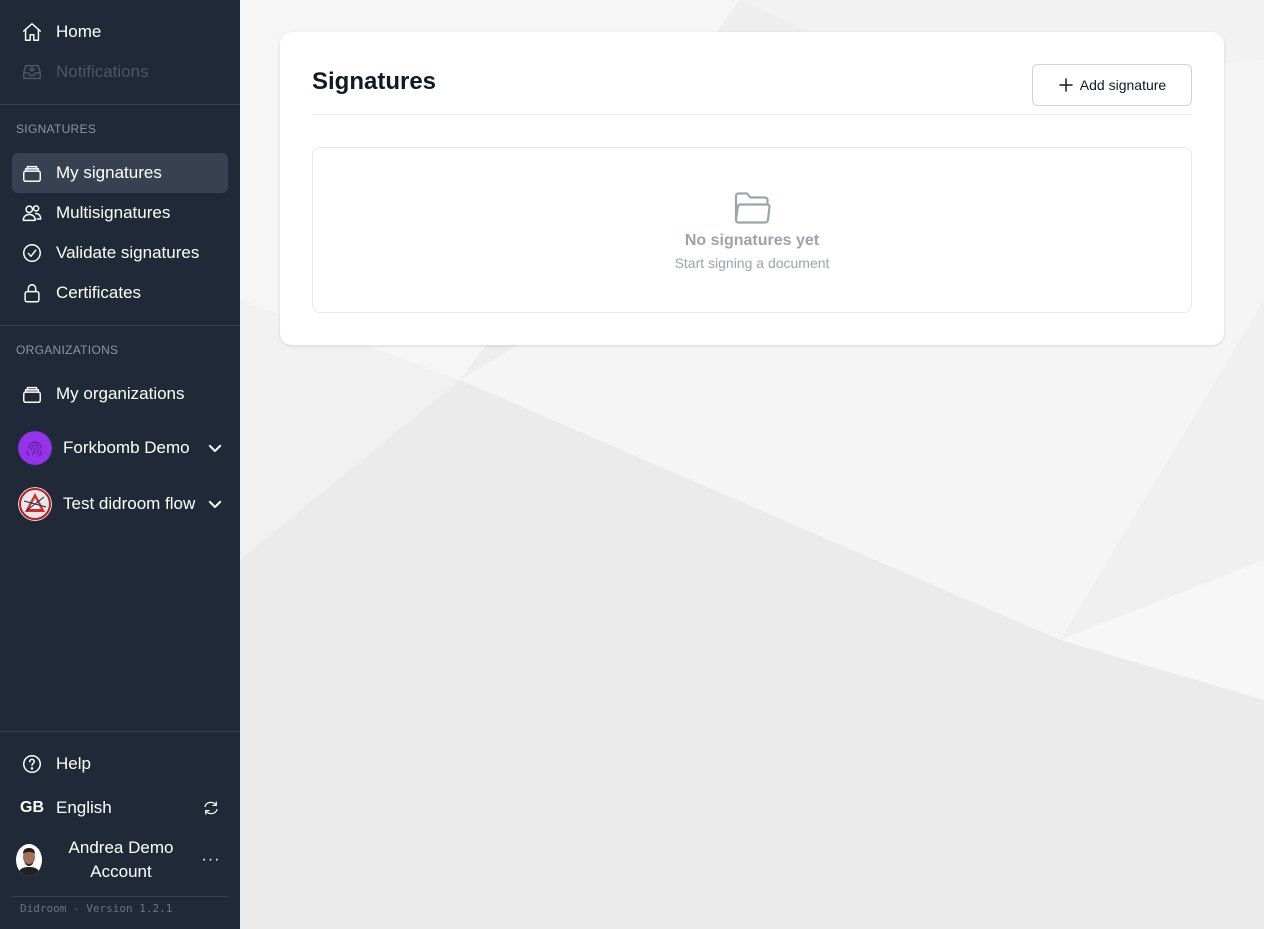 Image resolution: width=1264 pixels, height=929 pixels. What do you see at coordinates (128, 252) in the screenshot?
I see `nav-validate-signatures-label: Validate signatures` at bounding box center [128, 252].